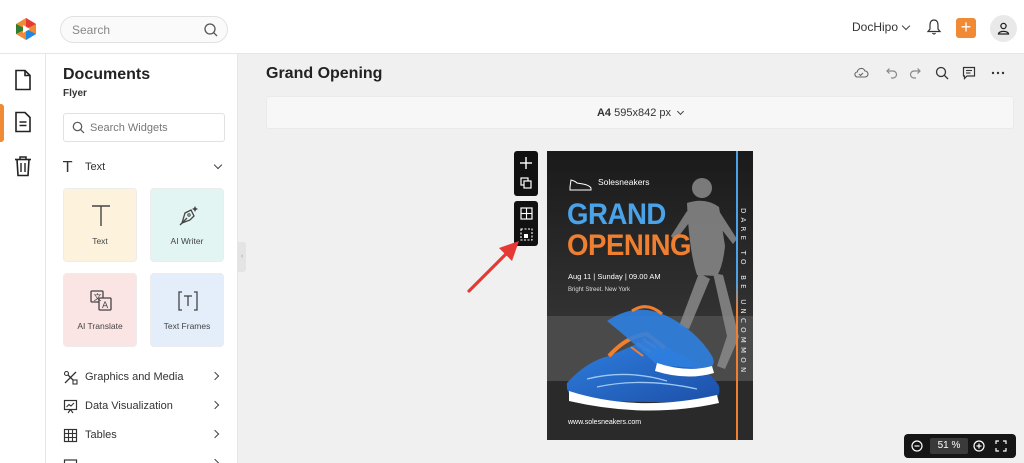 Image resolution: width=1024 pixels, height=463 pixels. I want to click on top-bar: Search DocHipo +, so click(512, 27).